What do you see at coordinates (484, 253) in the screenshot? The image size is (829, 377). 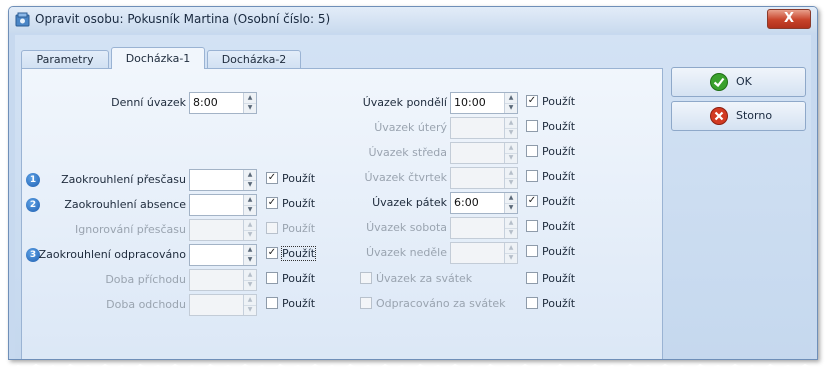 I see `uvazek-nedele-input: ▲ ▼` at bounding box center [484, 253].